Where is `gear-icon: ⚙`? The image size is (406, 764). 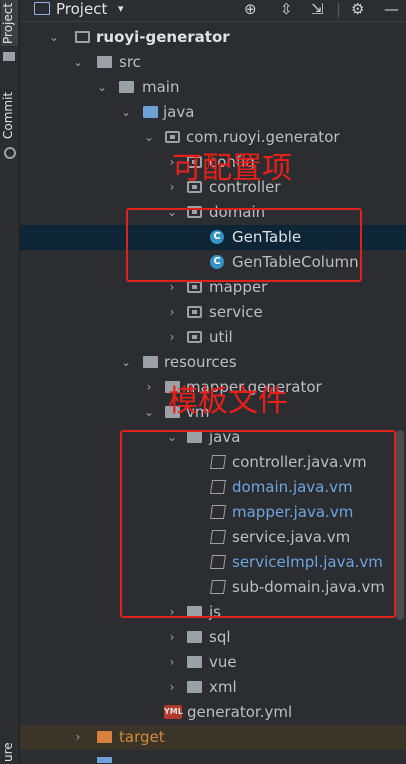
gear-icon: ⚙ is located at coordinates (357, 9).